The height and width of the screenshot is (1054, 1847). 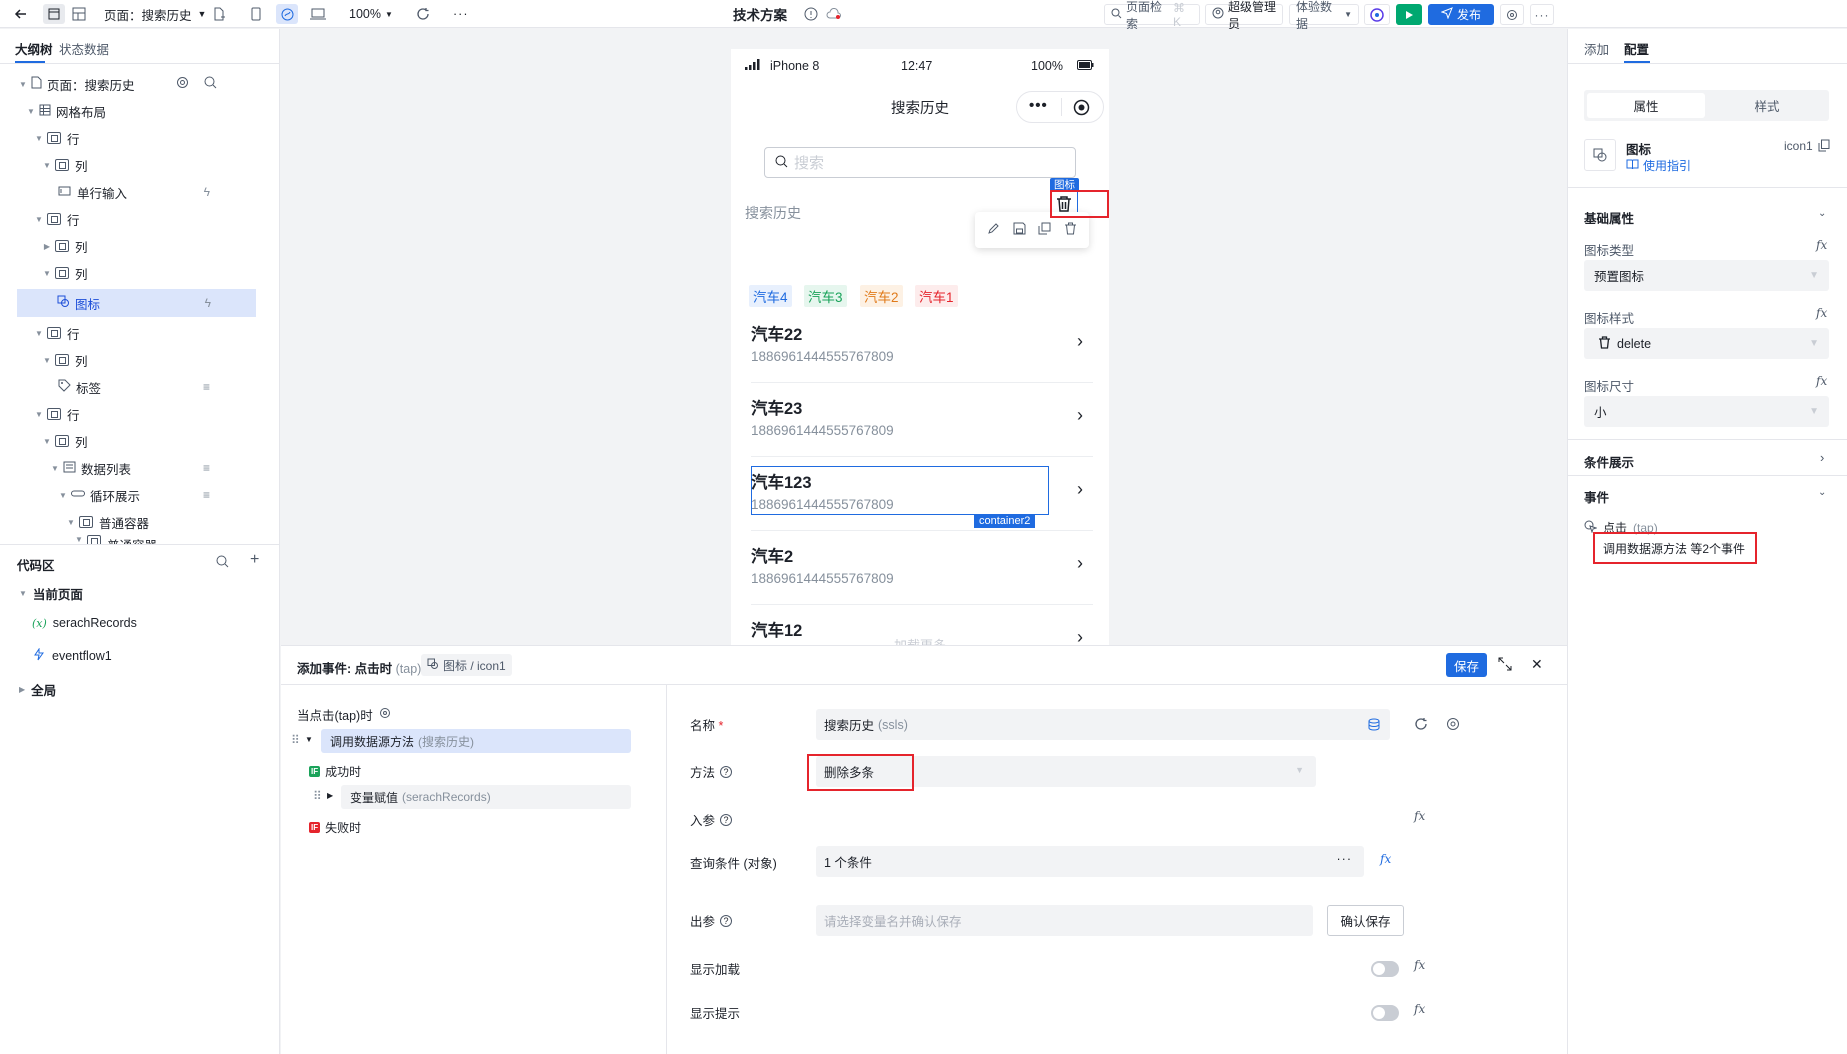 I want to click on confirm-save-button: 确认保存, so click(x=1365, y=920).